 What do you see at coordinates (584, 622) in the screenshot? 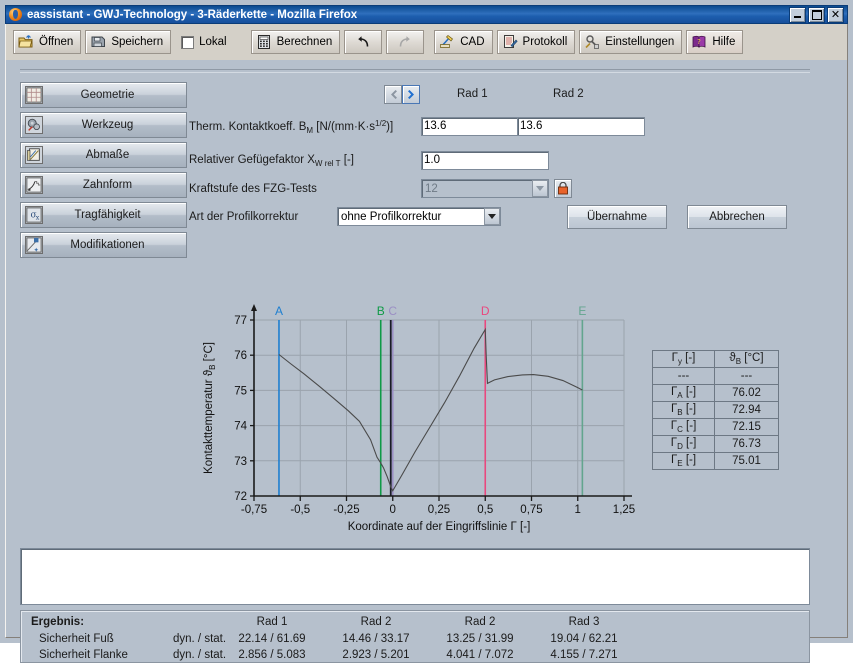
I see `results-column-header-3: Rad 3` at bounding box center [584, 622].